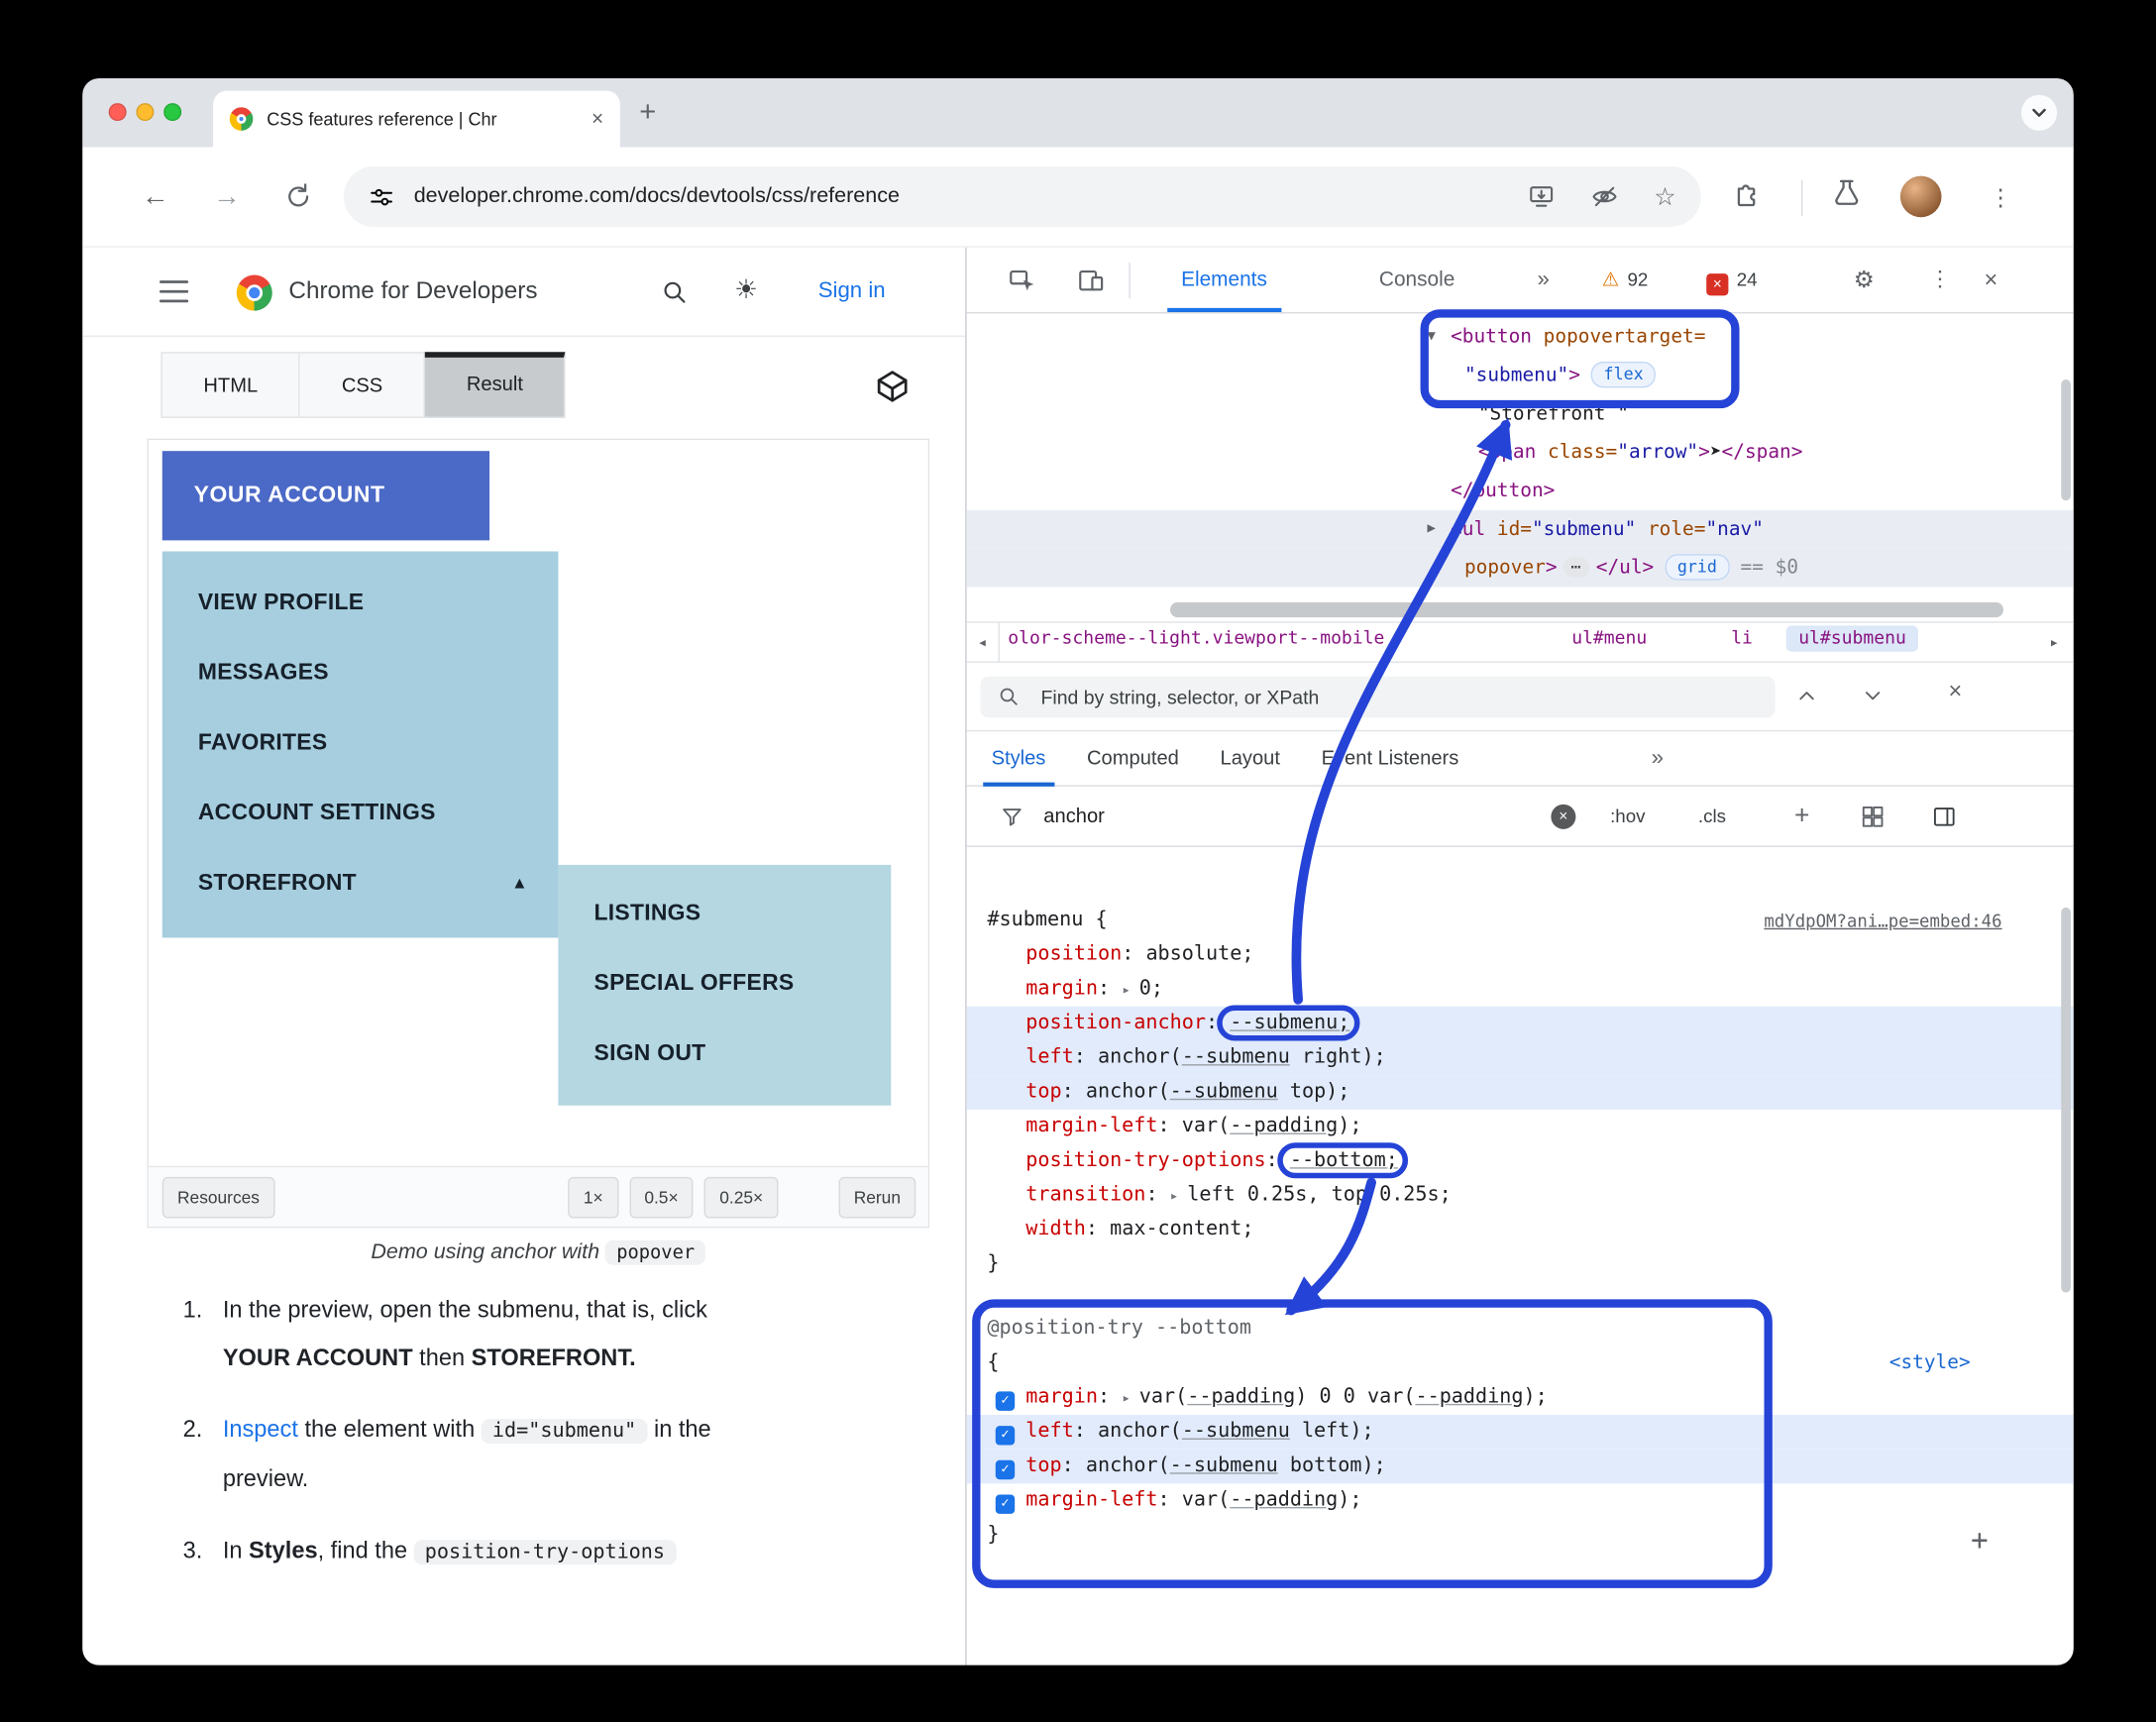 The width and height of the screenshot is (2156, 1722). What do you see at coordinates (1390, 759) in the screenshot?
I see `tab-event-listeners: Event Listeners` at bounding box center [1390, 759].